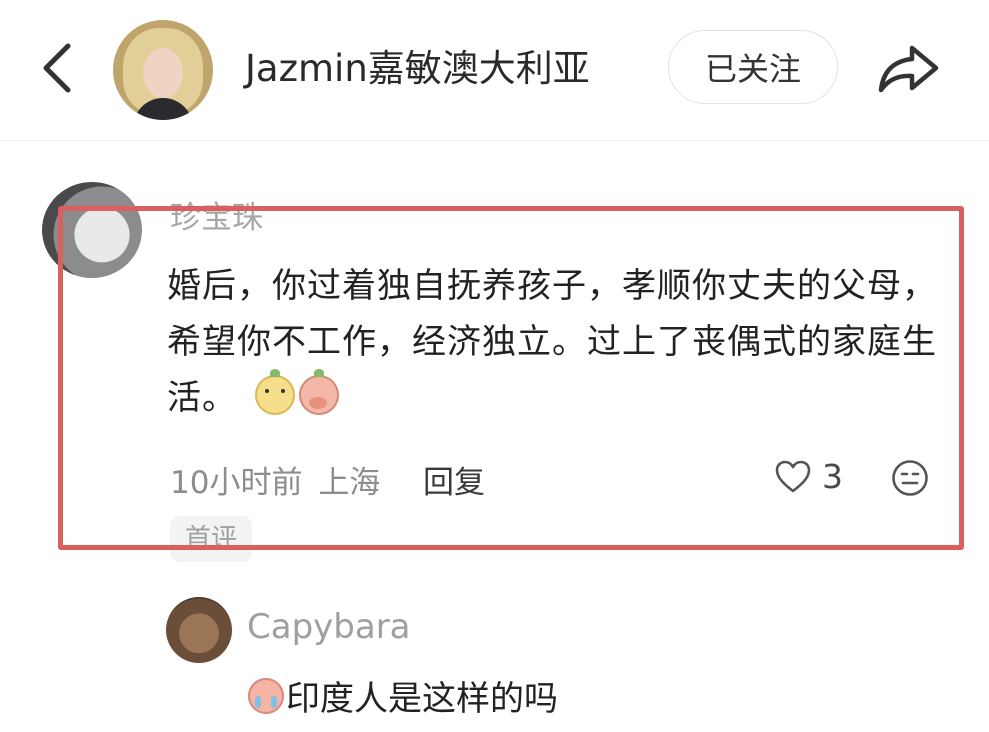 Image resolution: width=989 pixels, height=732 pixels. What do you see at coordinates (909, 68) in the screenshot?
I see `share-arrow-icon` at bounding box center [909, 68].